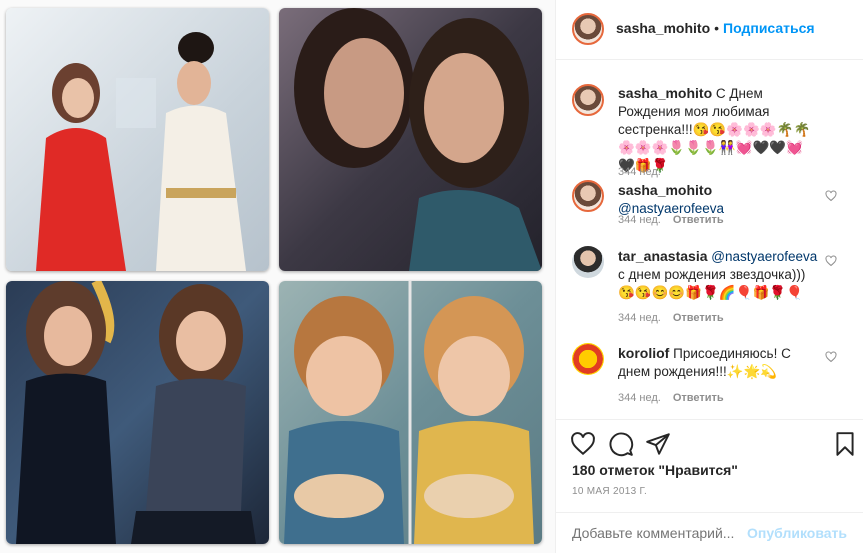 The width and height of the screenshot is (863, 554). Describe the element at coordinates (665, 93) in the screenshot. I see `caption-username: sasha_mohito` at that location.